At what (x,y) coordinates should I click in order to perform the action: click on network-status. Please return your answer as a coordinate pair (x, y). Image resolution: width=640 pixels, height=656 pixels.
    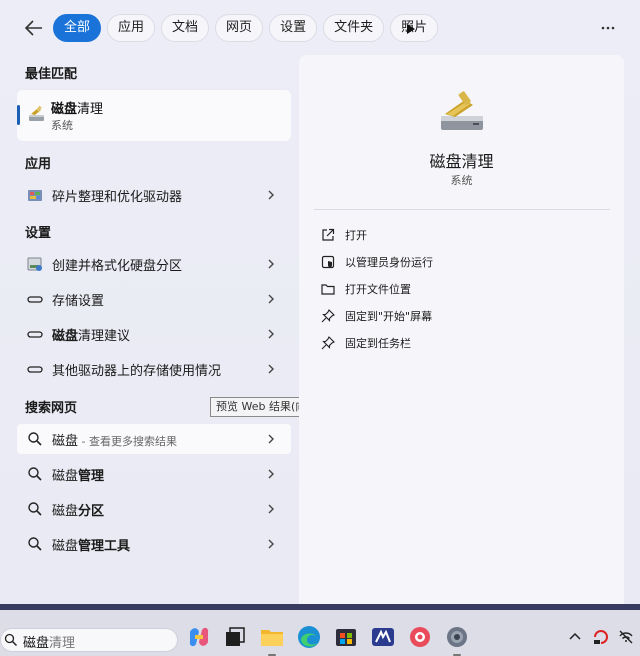
    Looking at the image, I should click on (626, 637).